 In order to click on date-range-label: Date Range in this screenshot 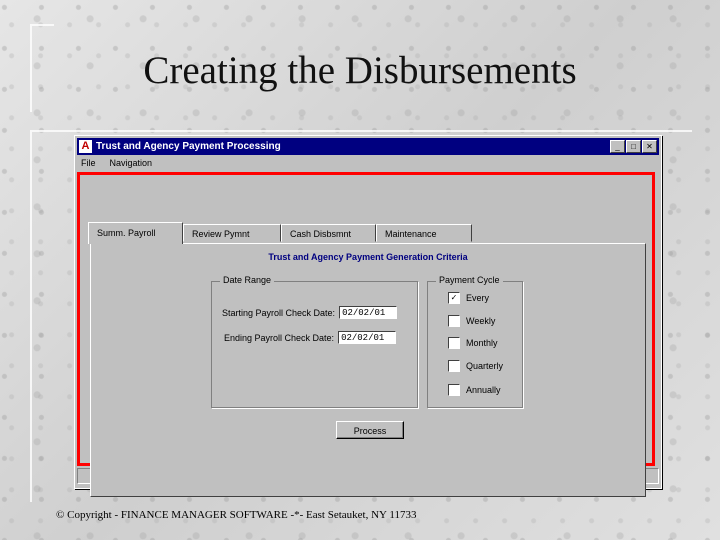, I will do `click(247, 280)`.